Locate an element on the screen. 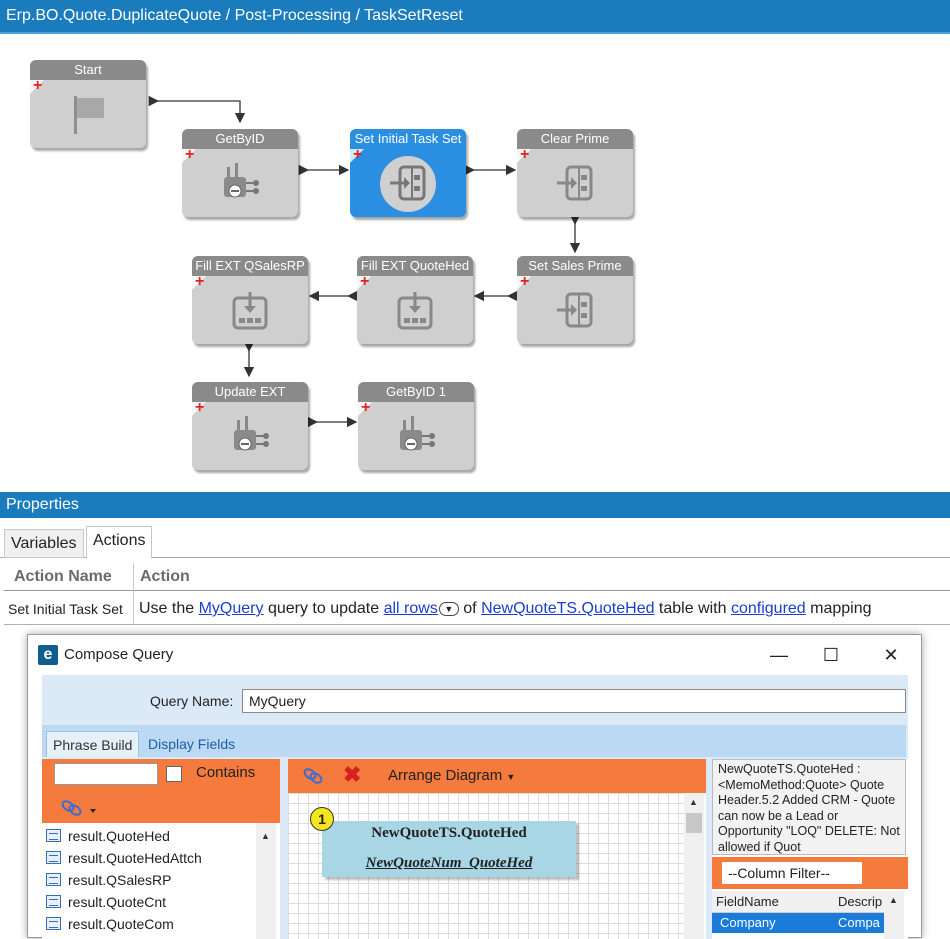 The height and width of the screenshot is (939, 950). tree-item: result.QuoteCnt is located at coordinates (106, 902).